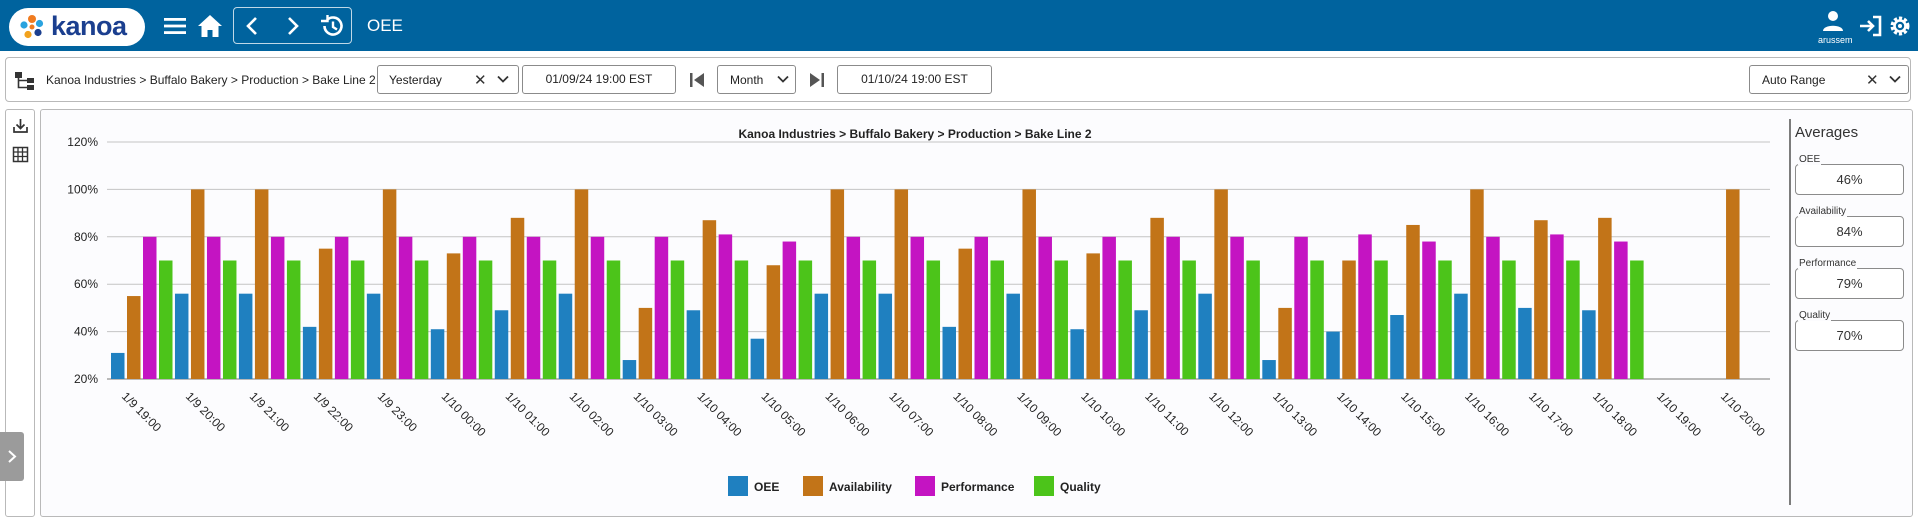  Describe the element at coordinates (12, 456) in the screenshot. I see `expand-side-panel-tab` at that location.